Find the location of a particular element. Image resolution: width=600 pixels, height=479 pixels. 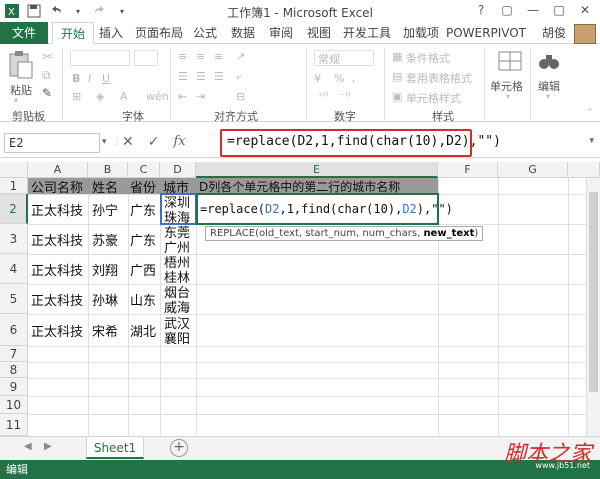

top-align-icon: ≡ is located at coordinates (182, 56).